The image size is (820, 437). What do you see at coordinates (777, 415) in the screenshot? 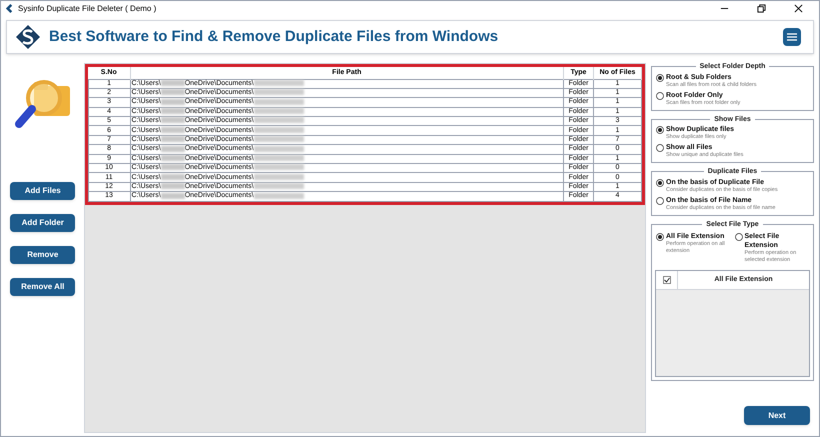
I see `next-button: Next` at bounding box center [777, 415].